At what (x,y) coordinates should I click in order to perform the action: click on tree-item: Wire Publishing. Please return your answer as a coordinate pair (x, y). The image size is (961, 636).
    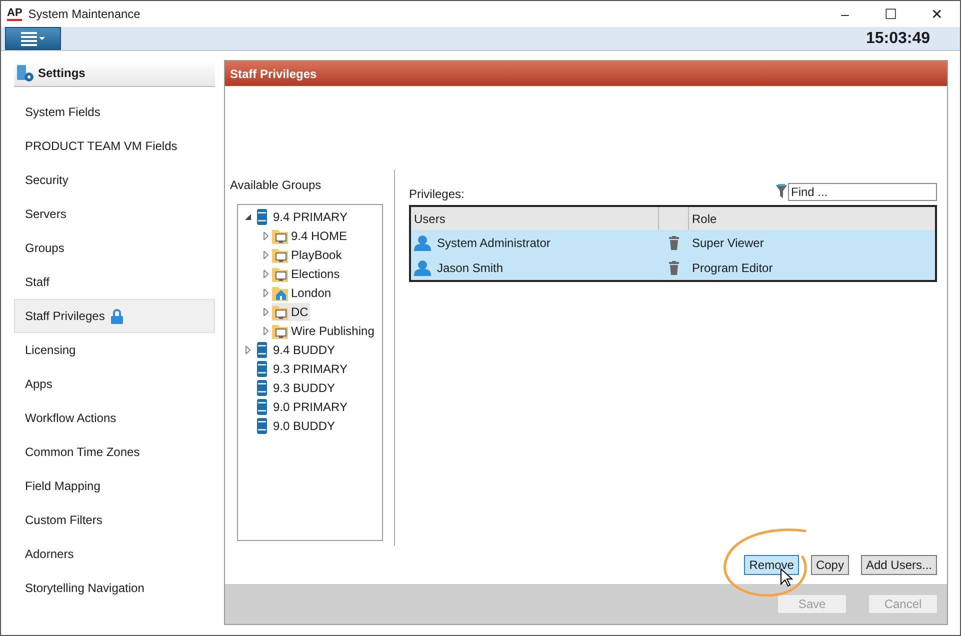
    Looking at the image, I should click on (324, 331).